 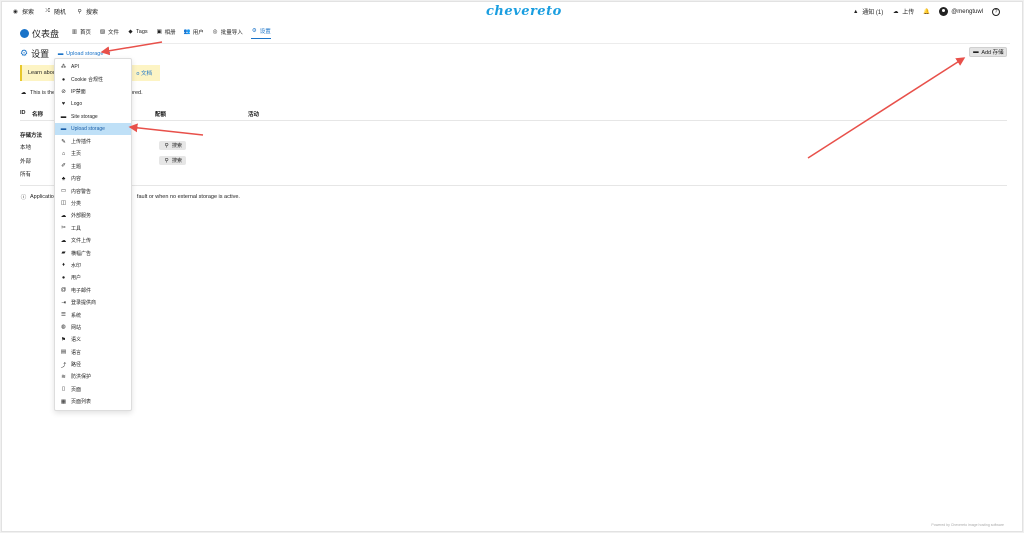 I want to click on menu-item-file-upload: ☁ 文件上传, so click(x=93, y=240).